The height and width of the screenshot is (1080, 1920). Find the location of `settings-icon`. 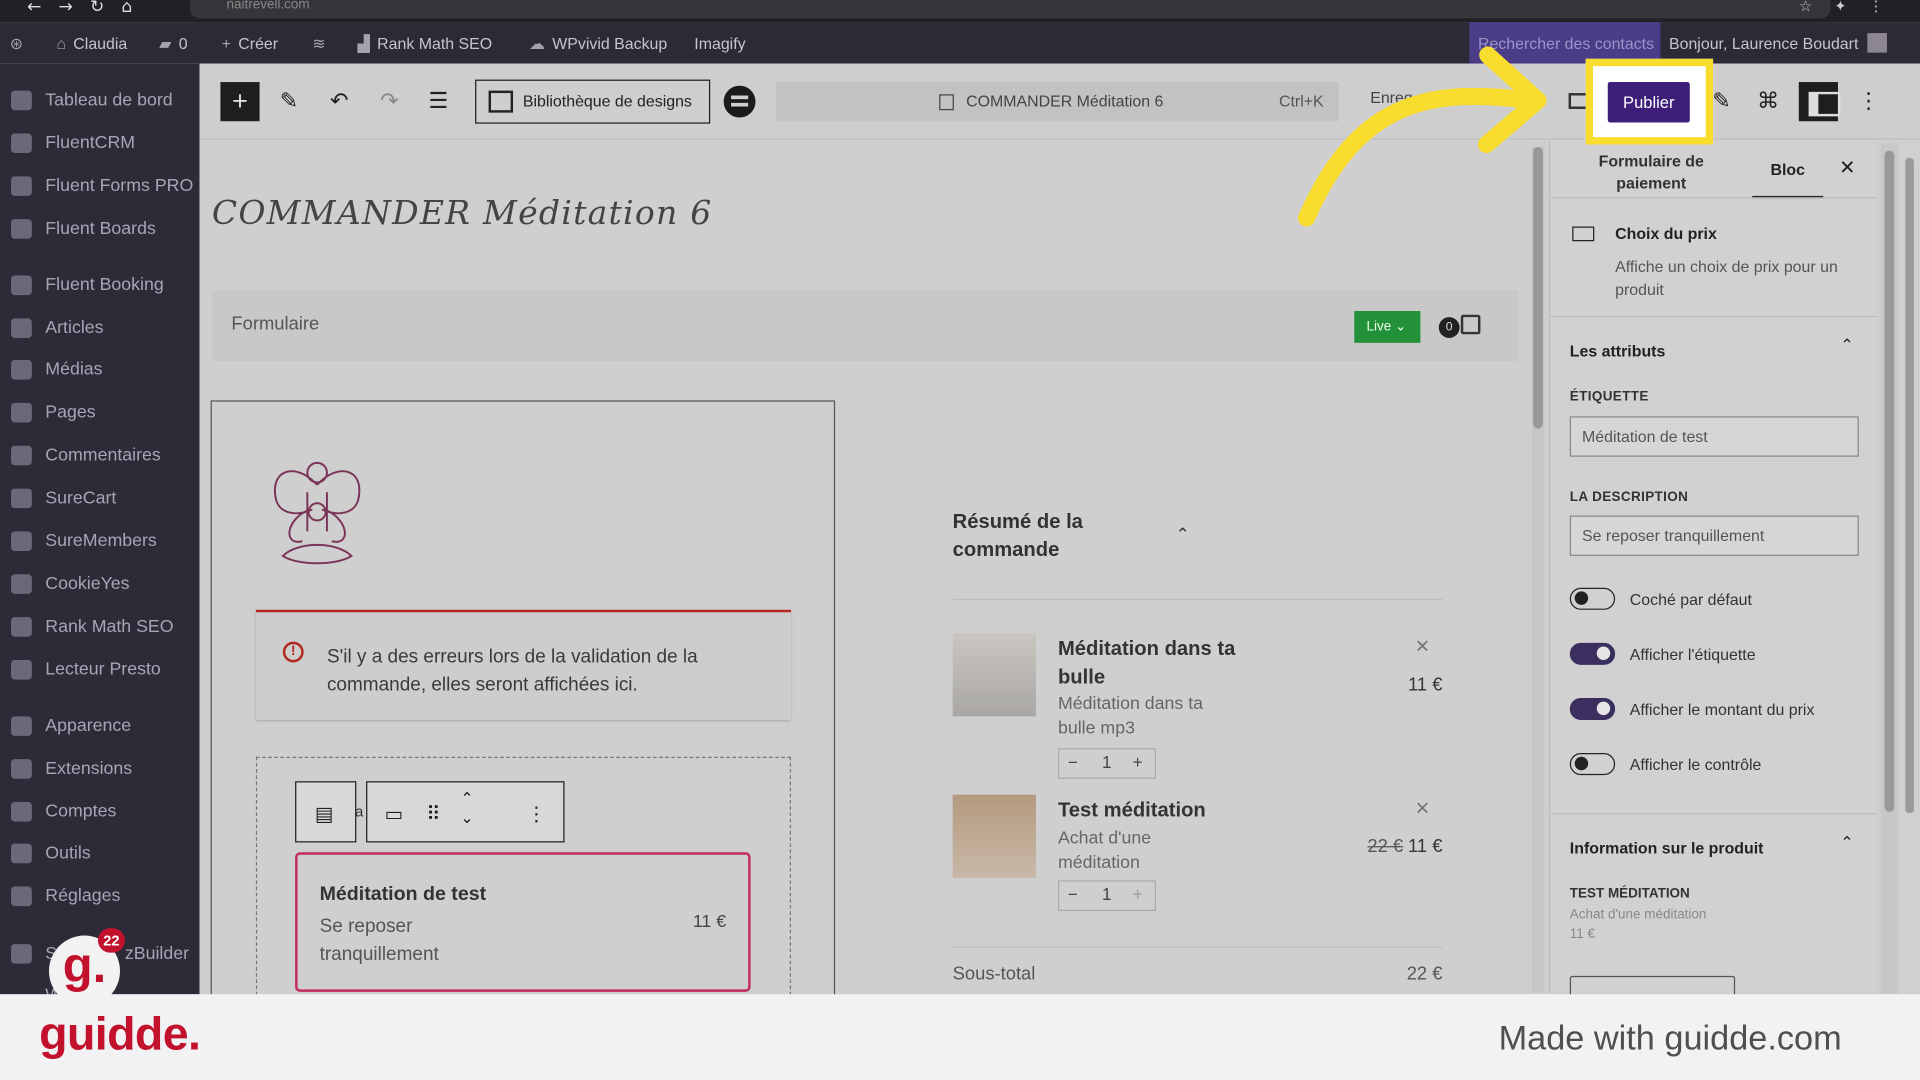

settings-icon is located at coordinates (21, 896).